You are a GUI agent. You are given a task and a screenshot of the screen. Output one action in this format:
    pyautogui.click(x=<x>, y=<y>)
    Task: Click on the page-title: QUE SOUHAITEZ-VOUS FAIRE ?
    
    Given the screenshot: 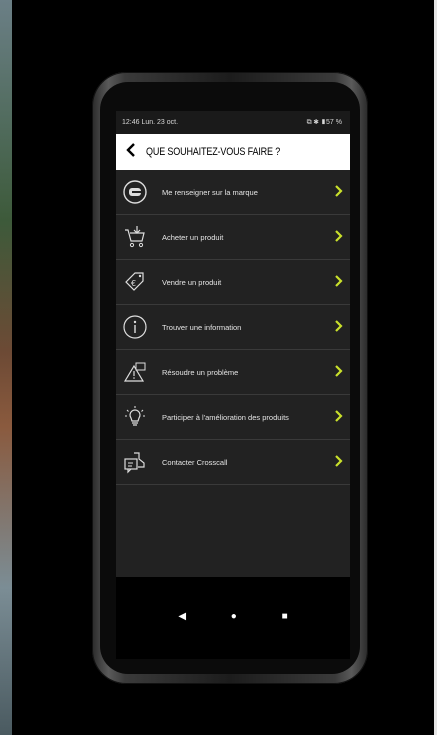 What is the action you would take?
    pyautogui.click(x=213, y=152)
    